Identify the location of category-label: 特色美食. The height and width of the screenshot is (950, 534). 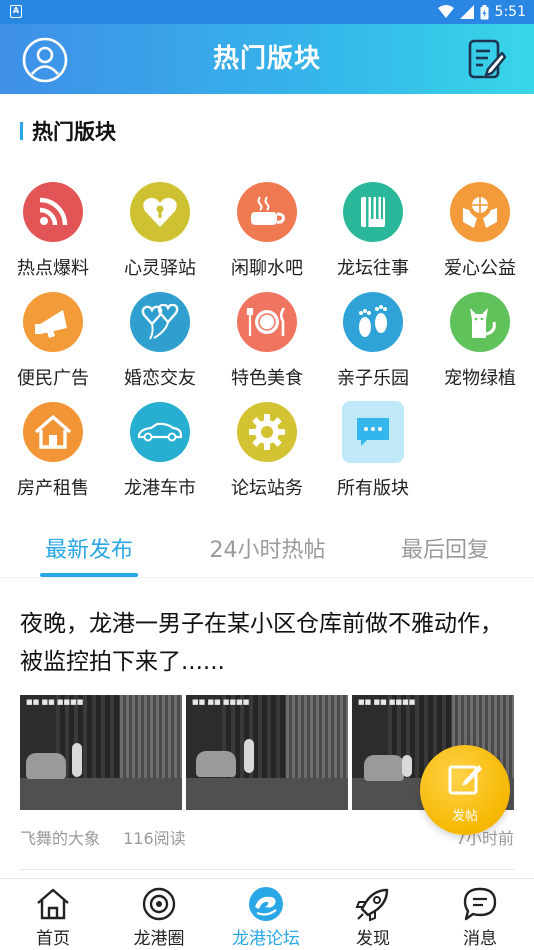
(267, 378).